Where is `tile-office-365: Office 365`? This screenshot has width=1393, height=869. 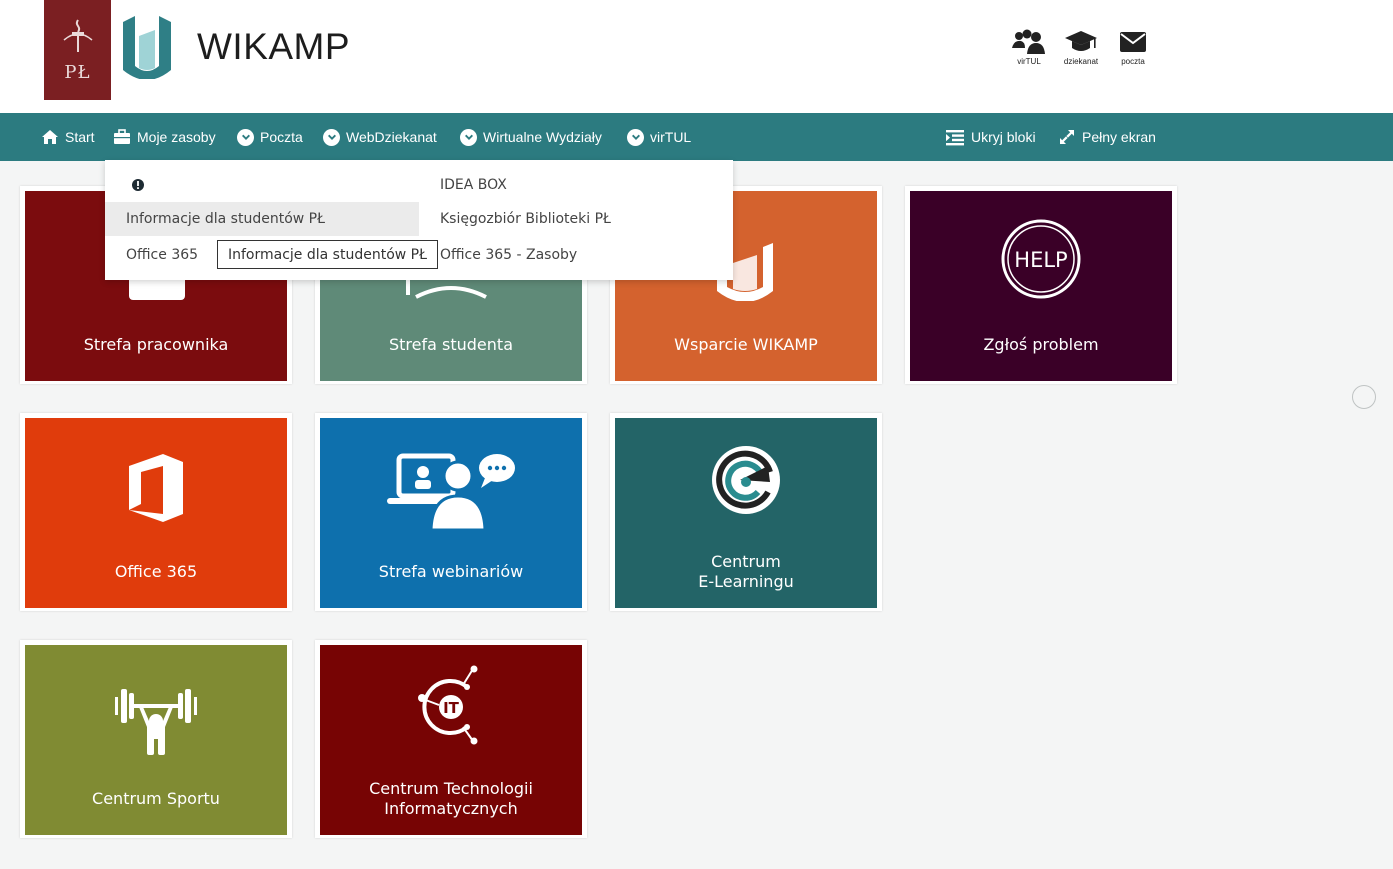 tile-office-365: Office 365 is located at coordinates (156, 513).